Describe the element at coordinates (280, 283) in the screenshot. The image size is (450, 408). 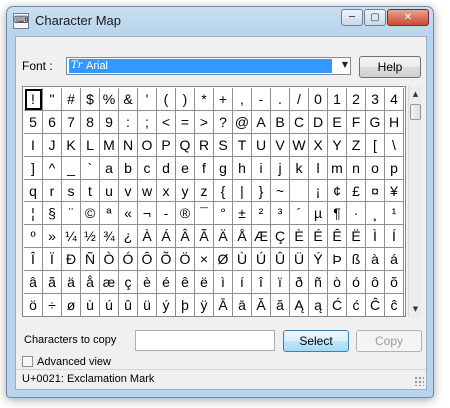
I see `character-cell: ï` at that location.